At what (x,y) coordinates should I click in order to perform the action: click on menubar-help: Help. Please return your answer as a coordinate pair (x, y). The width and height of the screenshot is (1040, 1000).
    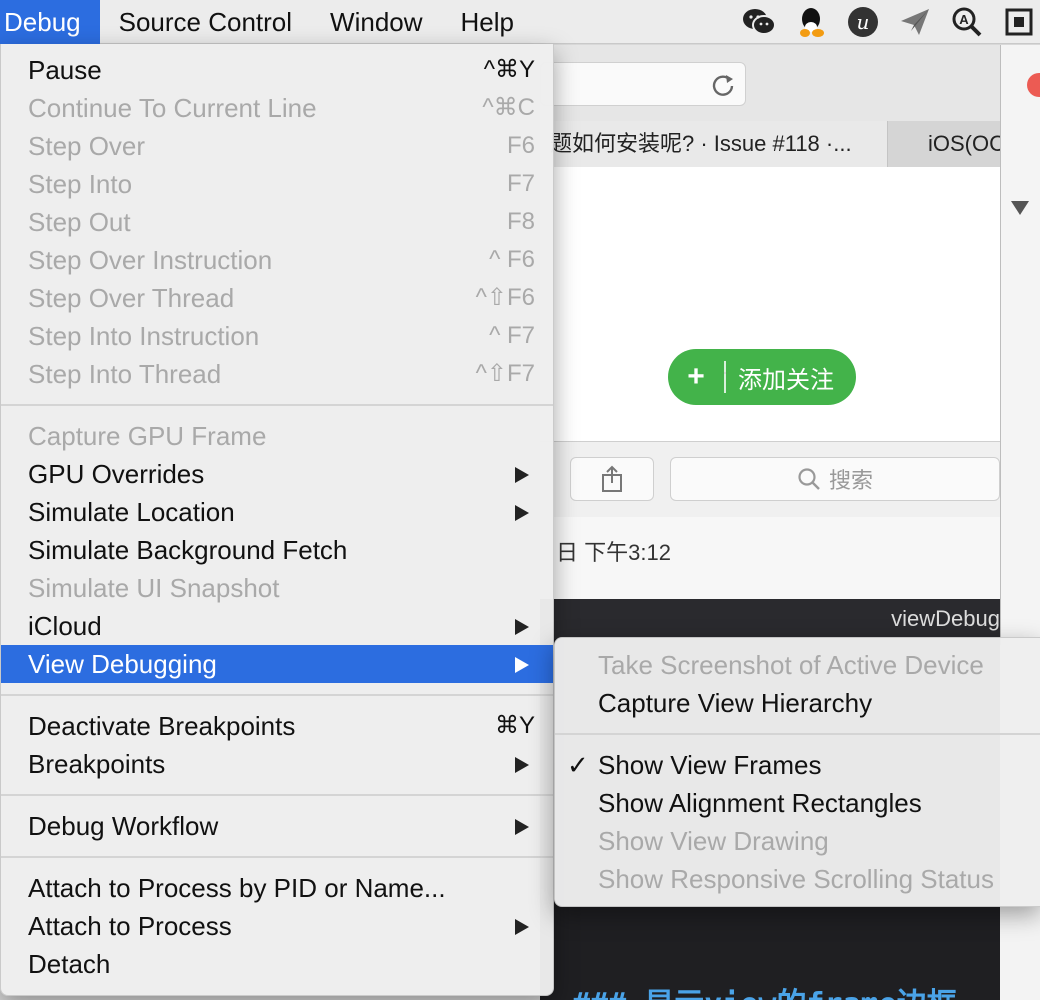
    Looking at the image, I should click on (487, 22).